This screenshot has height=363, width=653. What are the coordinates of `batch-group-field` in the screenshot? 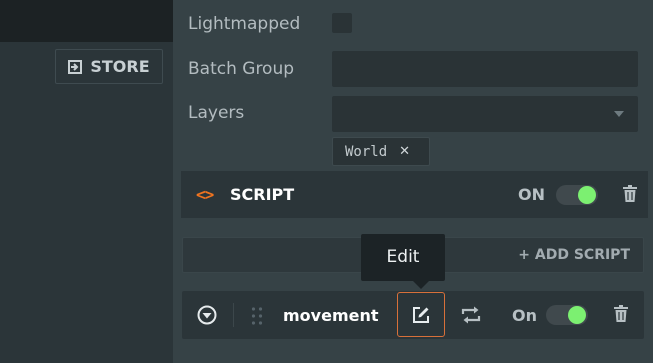 It's located at (485, 69).